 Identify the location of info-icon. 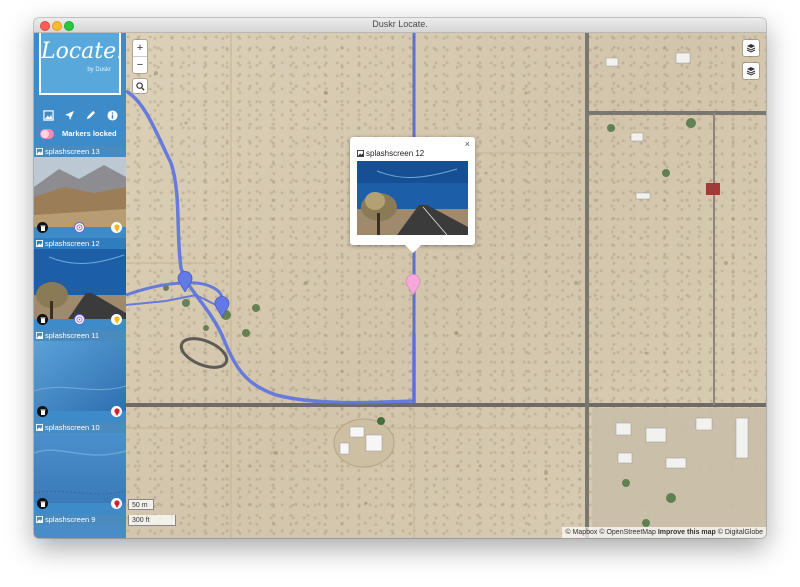
(112, 115).